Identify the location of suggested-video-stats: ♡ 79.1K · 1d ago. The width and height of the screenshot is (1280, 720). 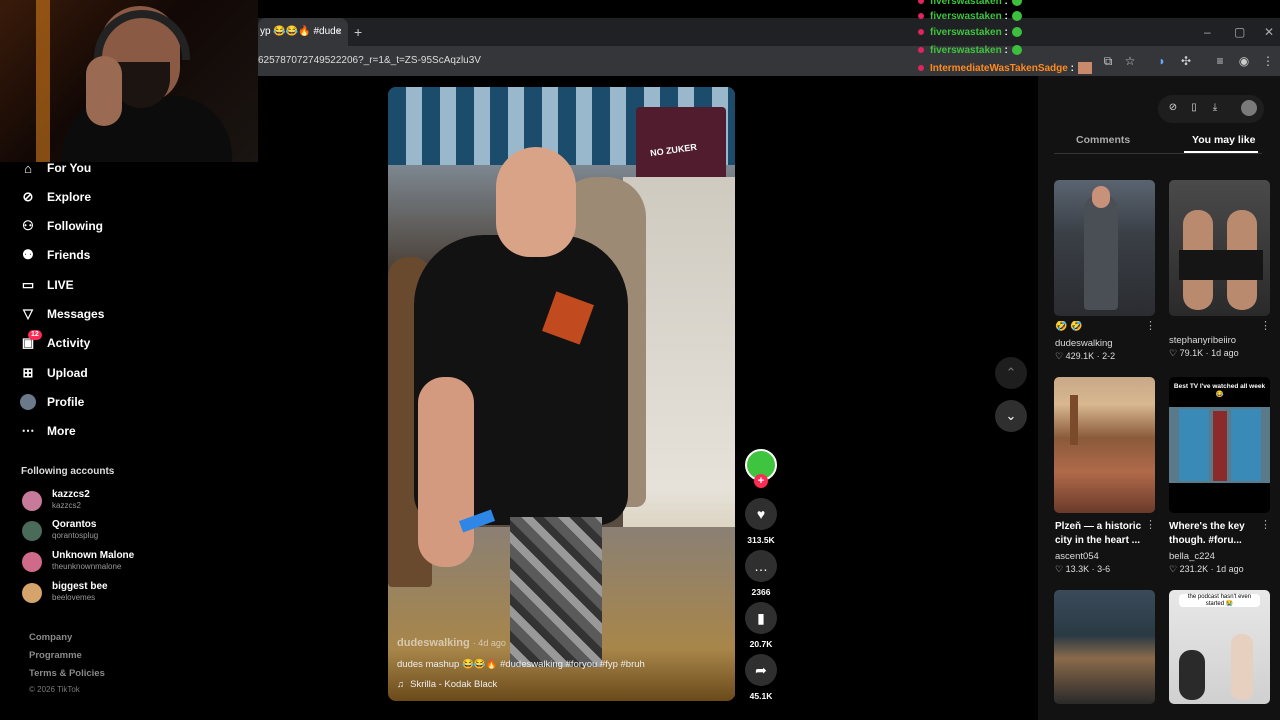
(1204, 353).